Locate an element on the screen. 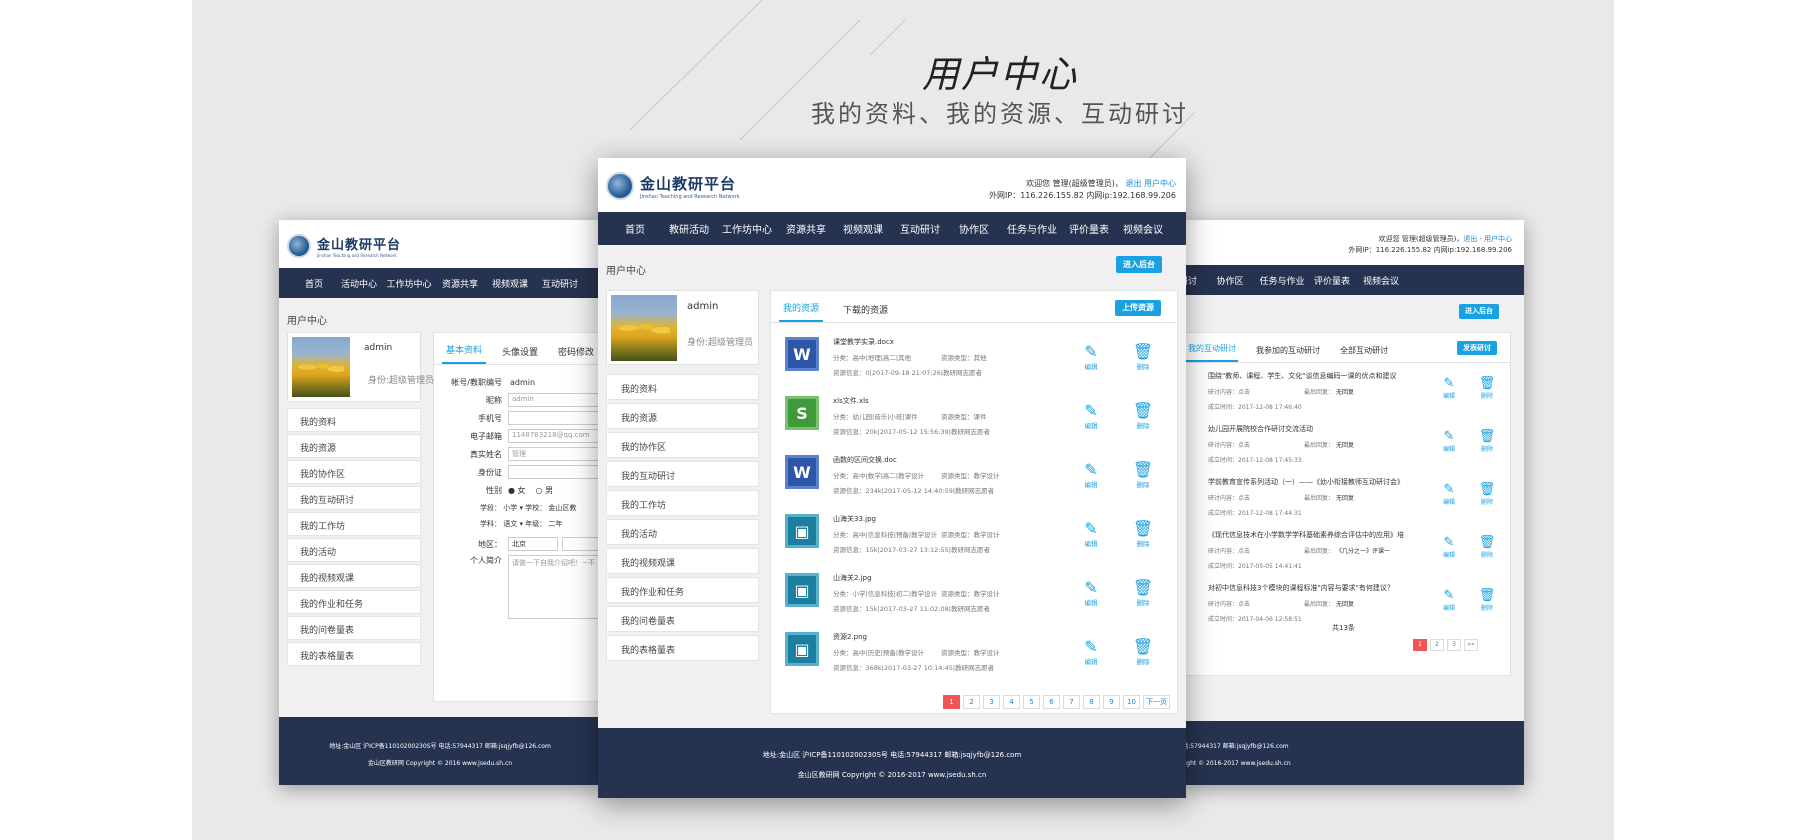  nickname-field: admin is located at coordinates (554, 400).